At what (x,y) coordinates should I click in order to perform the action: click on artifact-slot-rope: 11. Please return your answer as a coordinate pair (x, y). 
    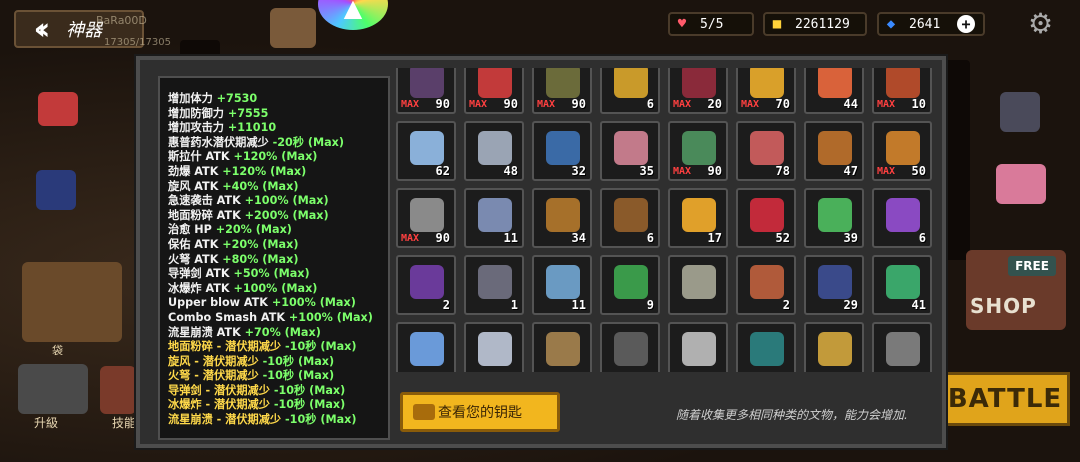
    Looking at the image, I should click on (494, 218).